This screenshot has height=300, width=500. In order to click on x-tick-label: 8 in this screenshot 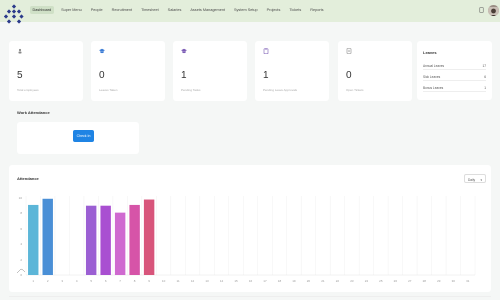, I will do `click(134, 281)`.